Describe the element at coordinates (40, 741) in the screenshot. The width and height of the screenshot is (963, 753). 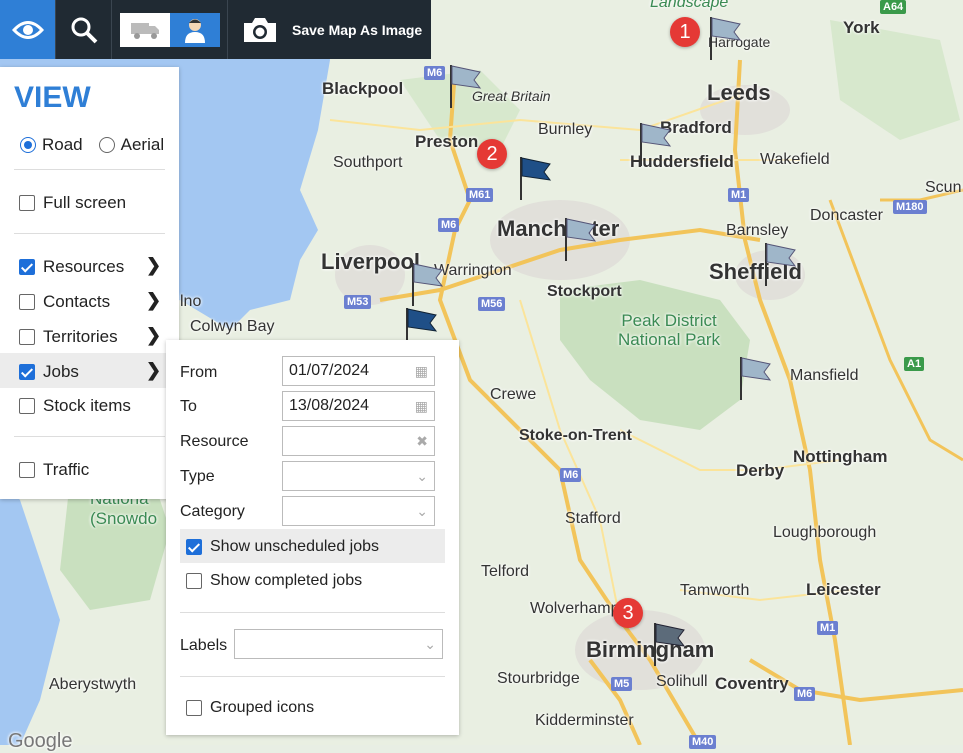
I see `google-logo: Google` at that location.